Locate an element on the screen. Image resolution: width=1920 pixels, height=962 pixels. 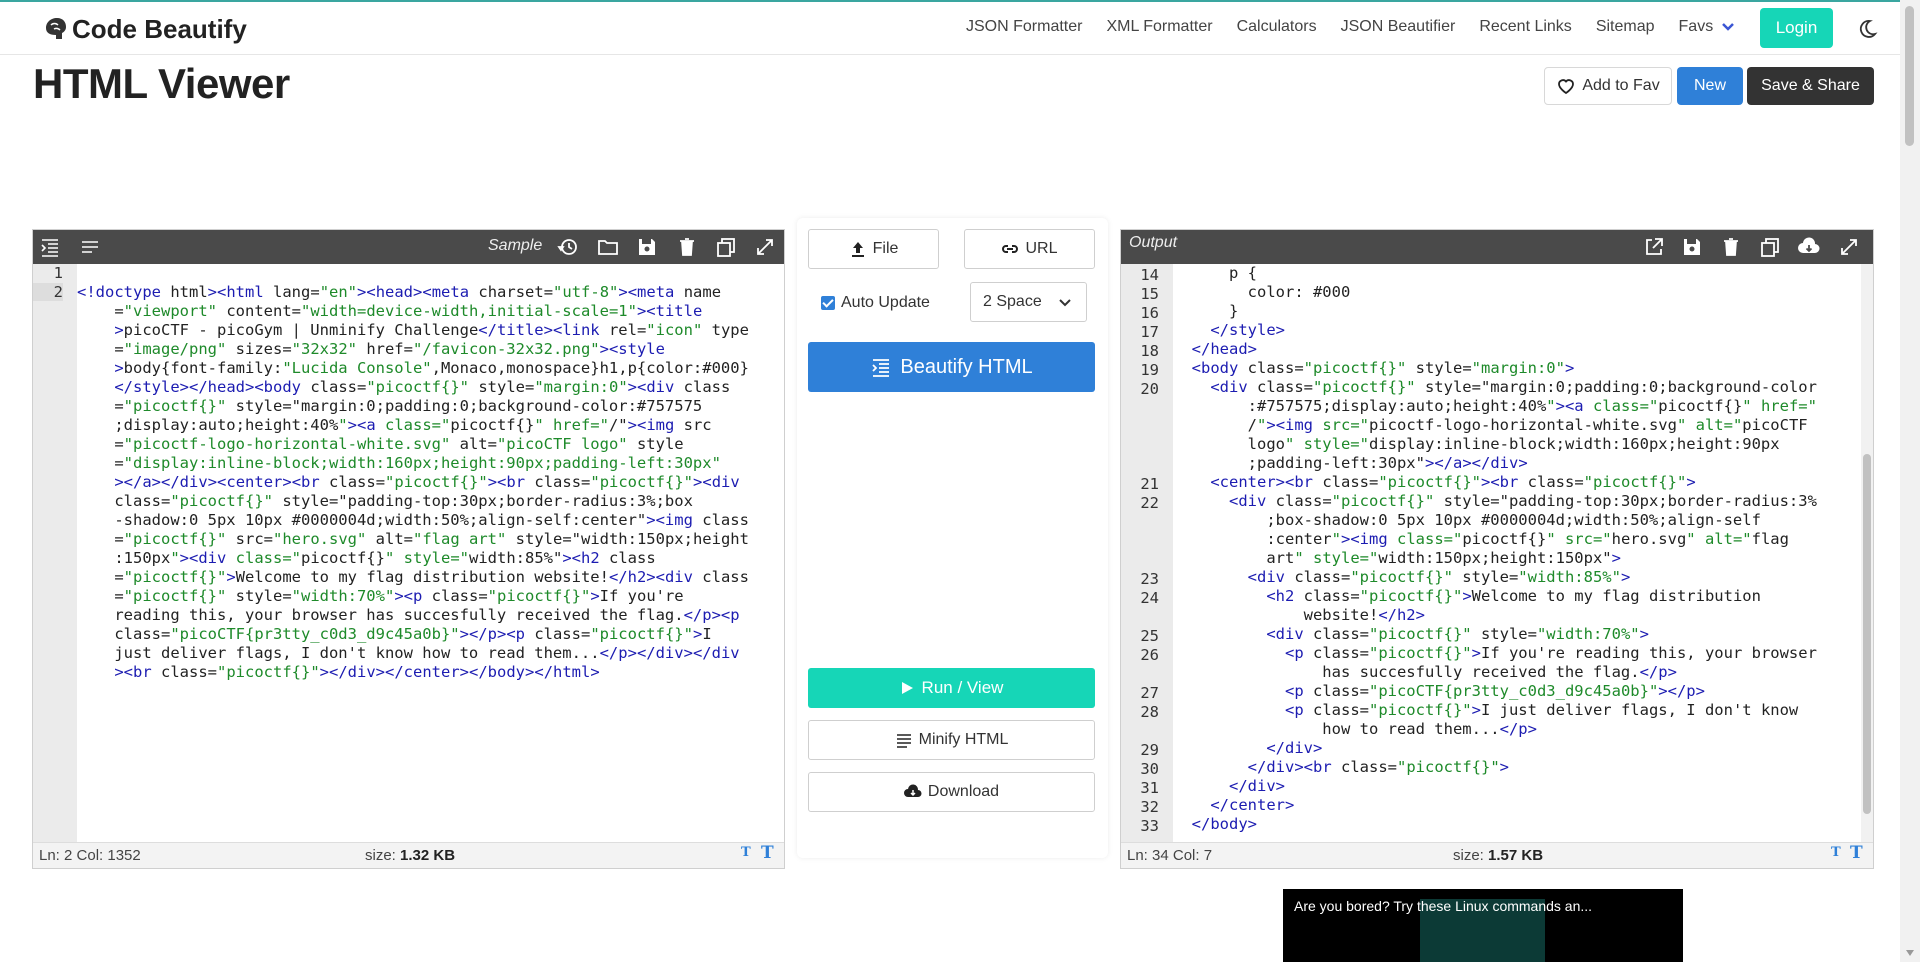
download-button: Download is located at coordinates (951, 792).